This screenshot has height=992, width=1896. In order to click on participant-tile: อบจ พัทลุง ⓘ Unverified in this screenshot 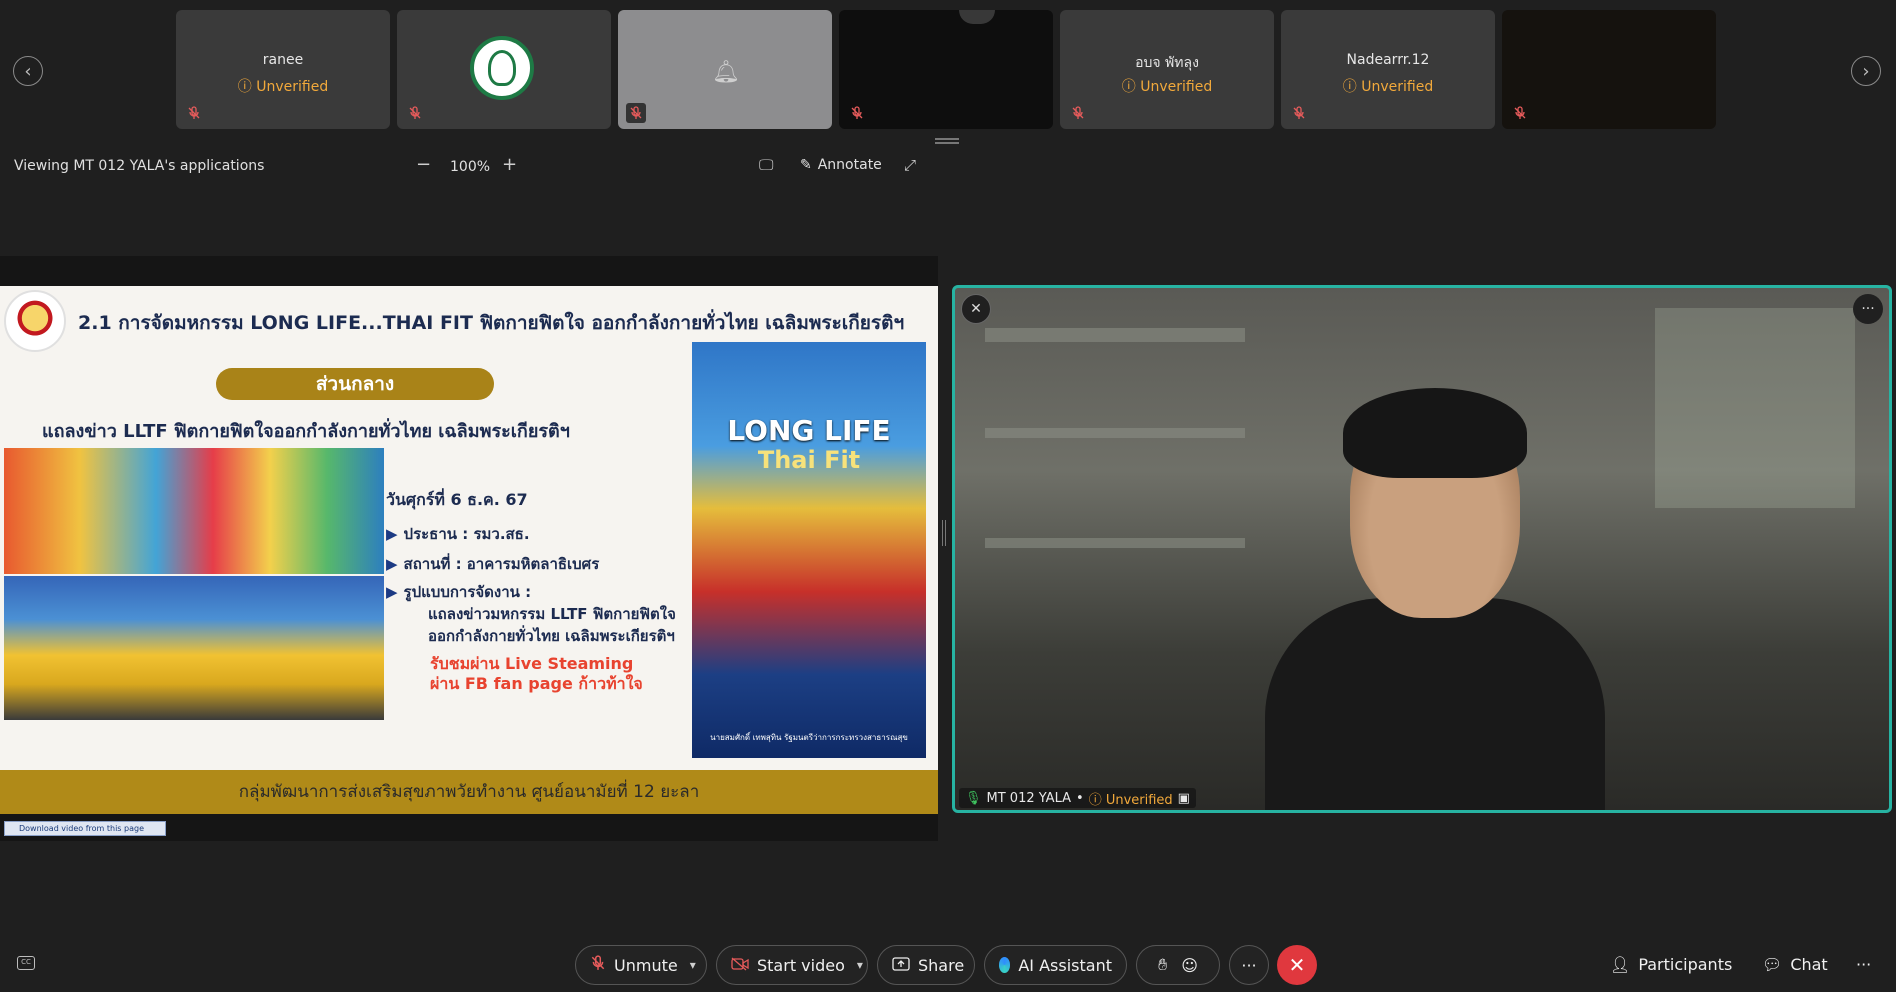, I will do `click(1167, 69)`.